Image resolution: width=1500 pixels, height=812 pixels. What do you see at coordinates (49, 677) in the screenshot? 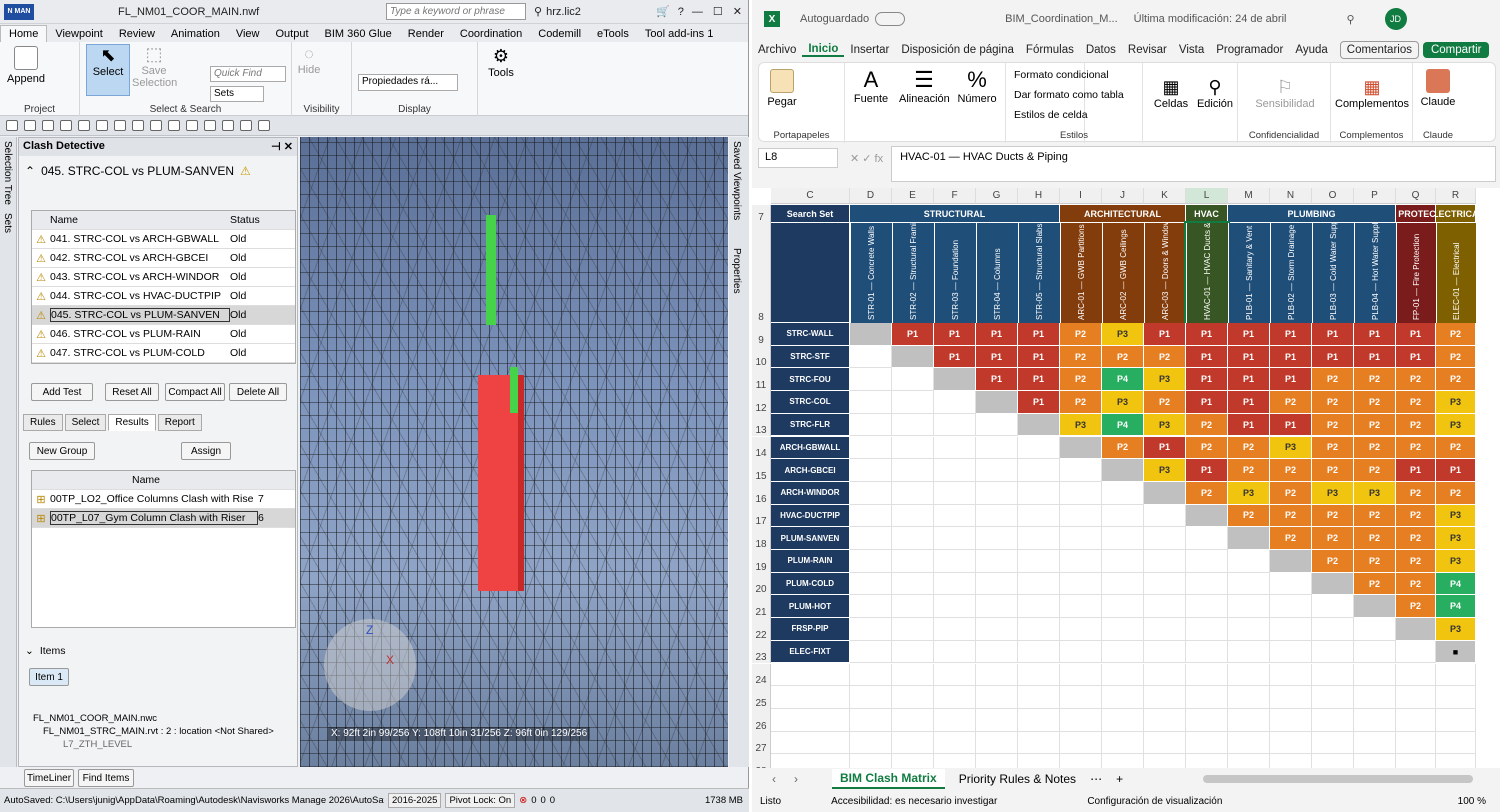
I see `item1-button: Item 1` at bounding box center [49, 677].